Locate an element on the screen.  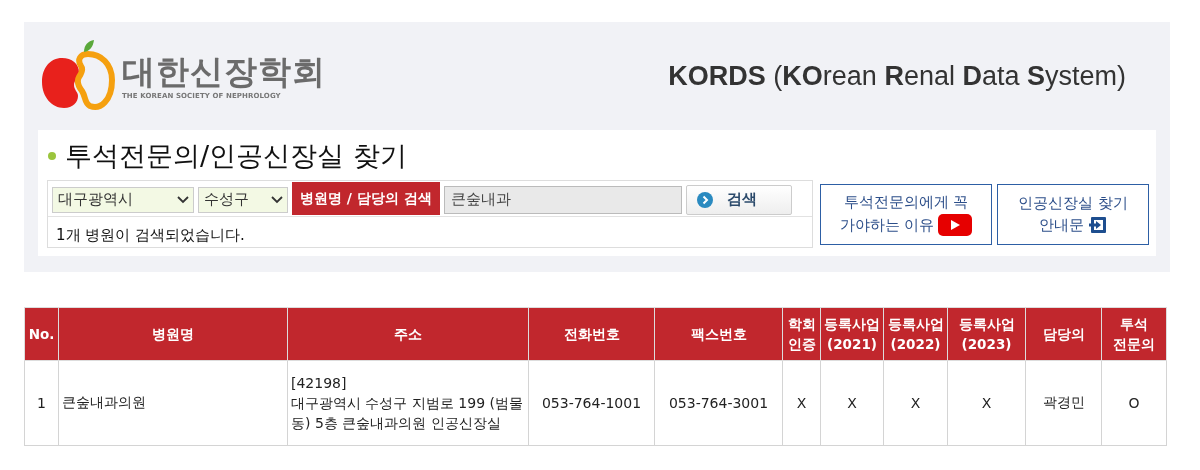
column-header: 전화번호 is located at coordinates (591, 334).